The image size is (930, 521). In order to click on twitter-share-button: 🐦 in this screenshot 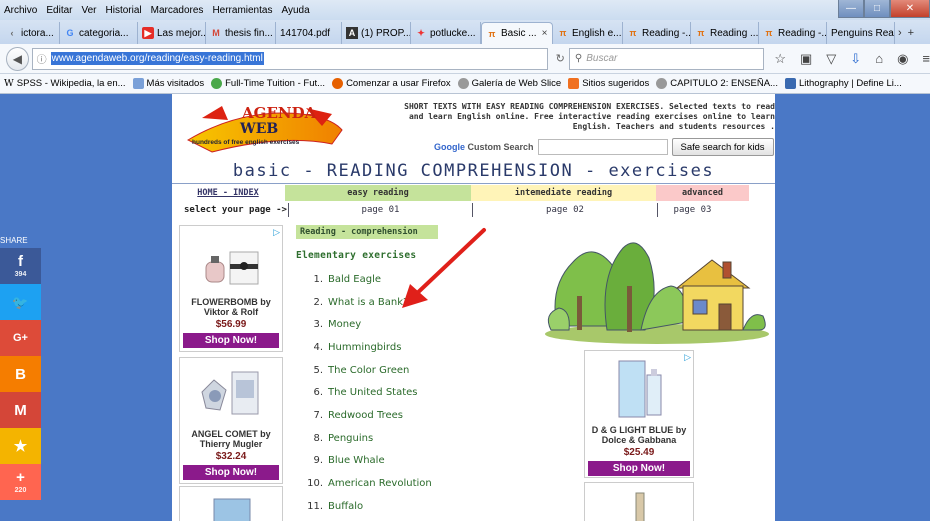, I will do `click(20, 302)`.